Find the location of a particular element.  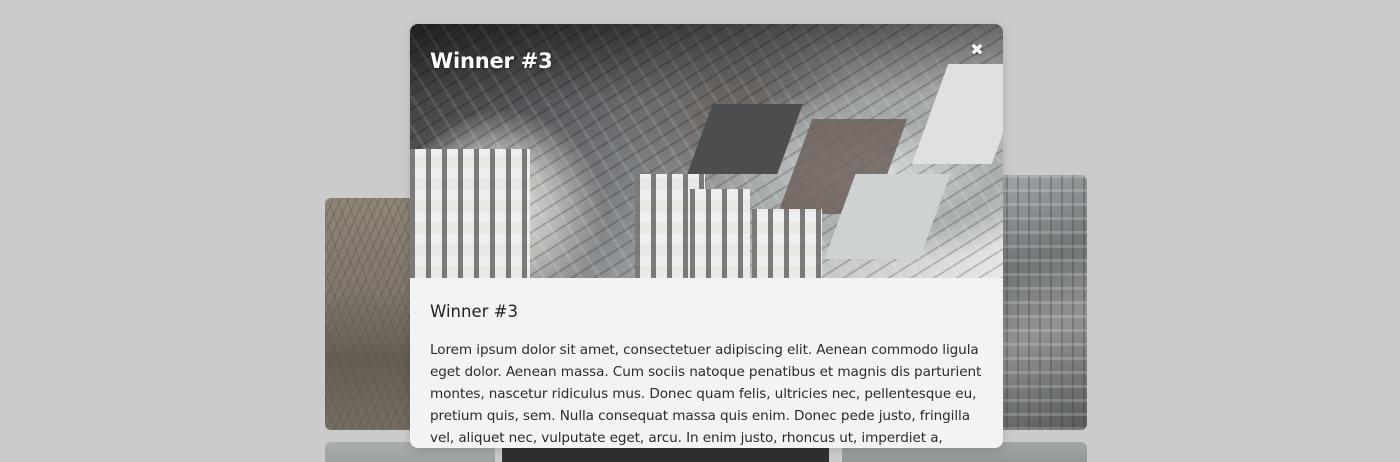

close-icon: ✖ is located at coordinates (976, 50).